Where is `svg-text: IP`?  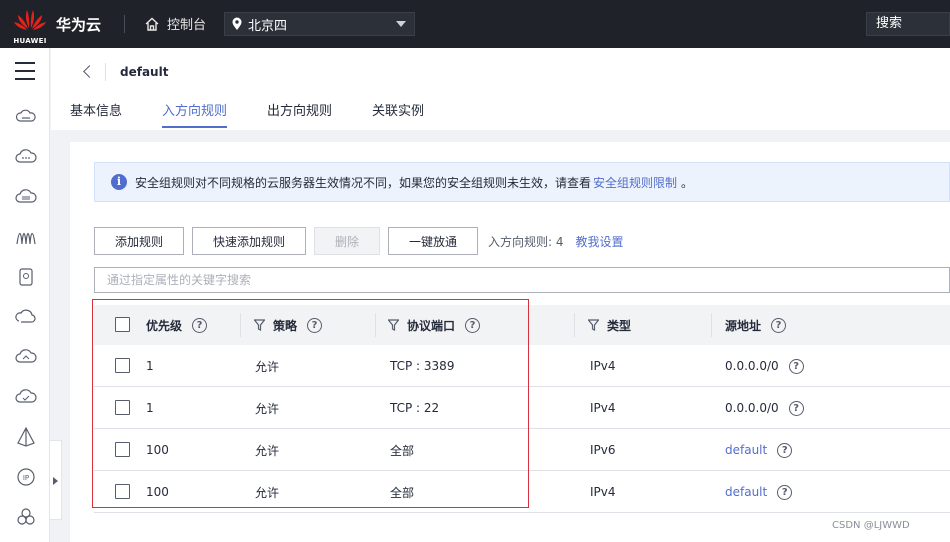
svg-text: IP is located at coordinates (26, 478).